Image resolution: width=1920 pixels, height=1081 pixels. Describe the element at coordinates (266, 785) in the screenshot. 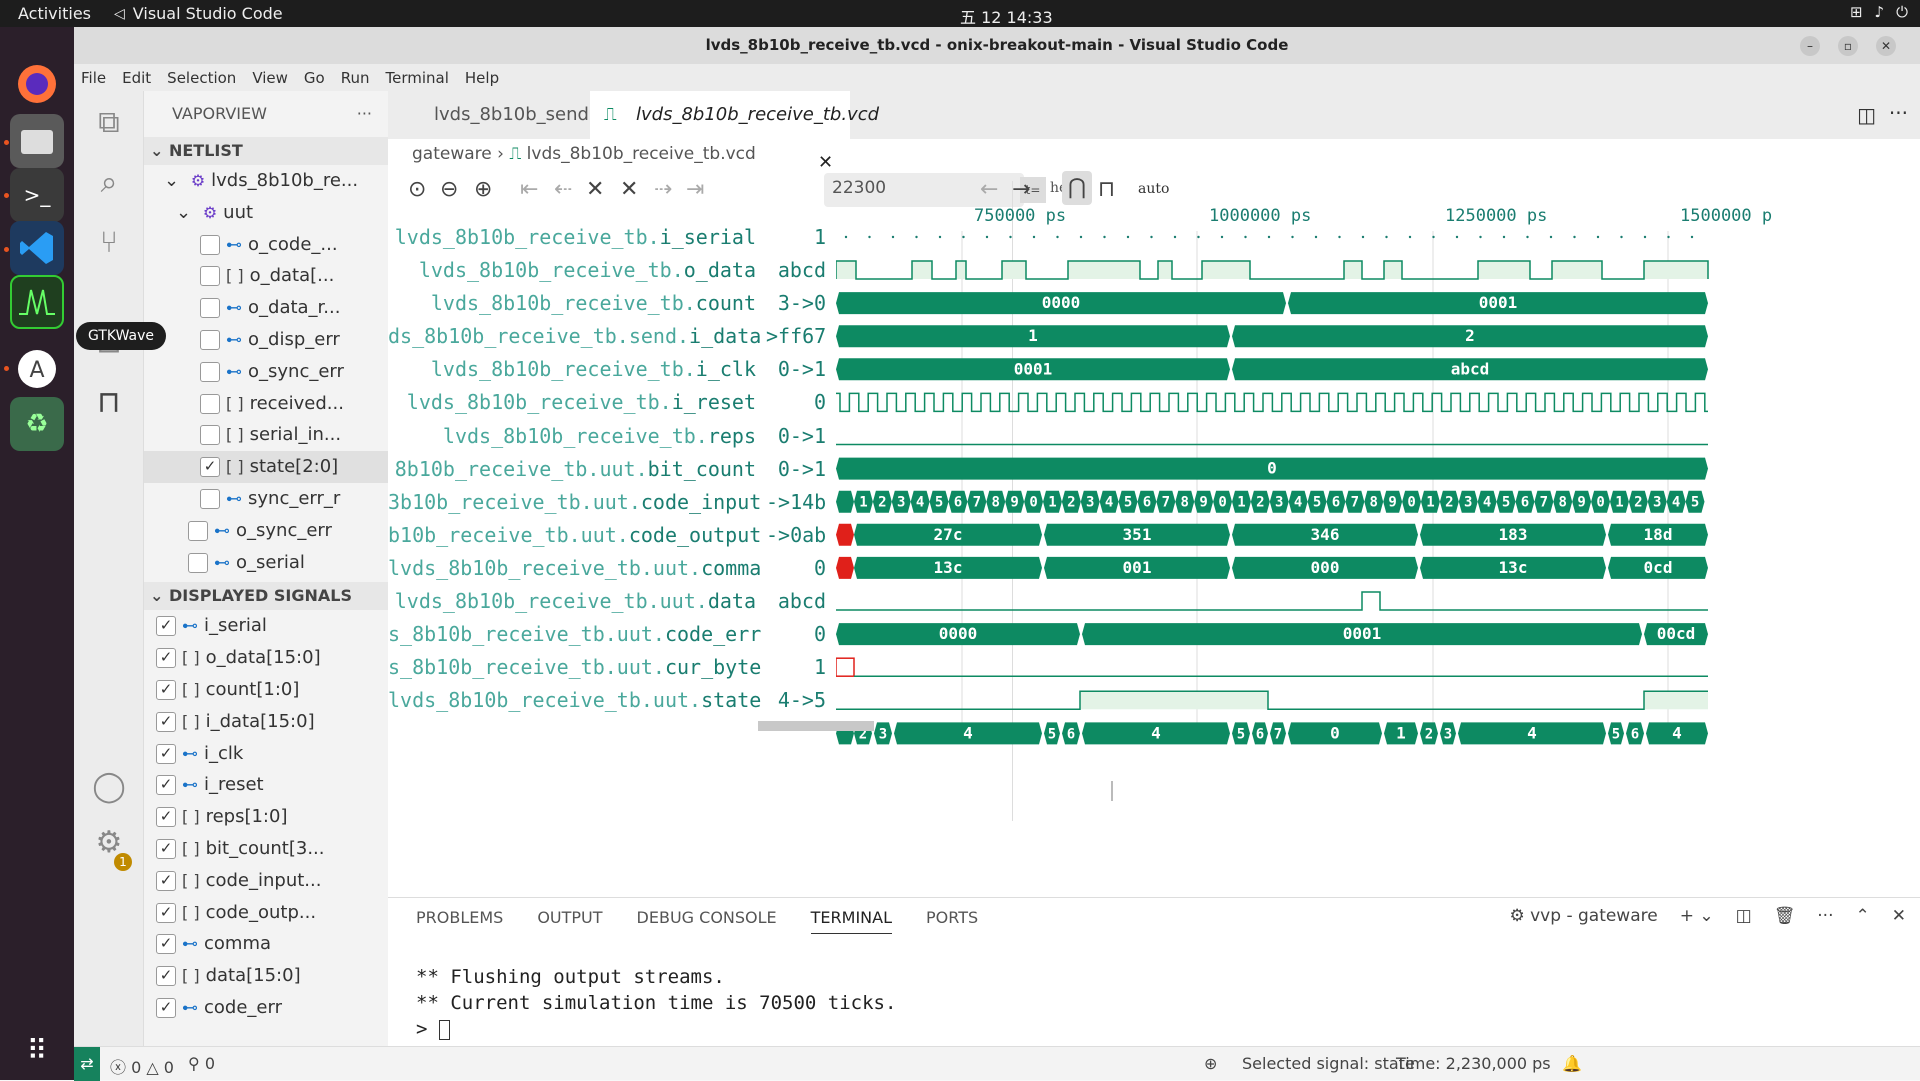

I see `displayed-signal-item: ✓ ⊷ i_reset` at that location.